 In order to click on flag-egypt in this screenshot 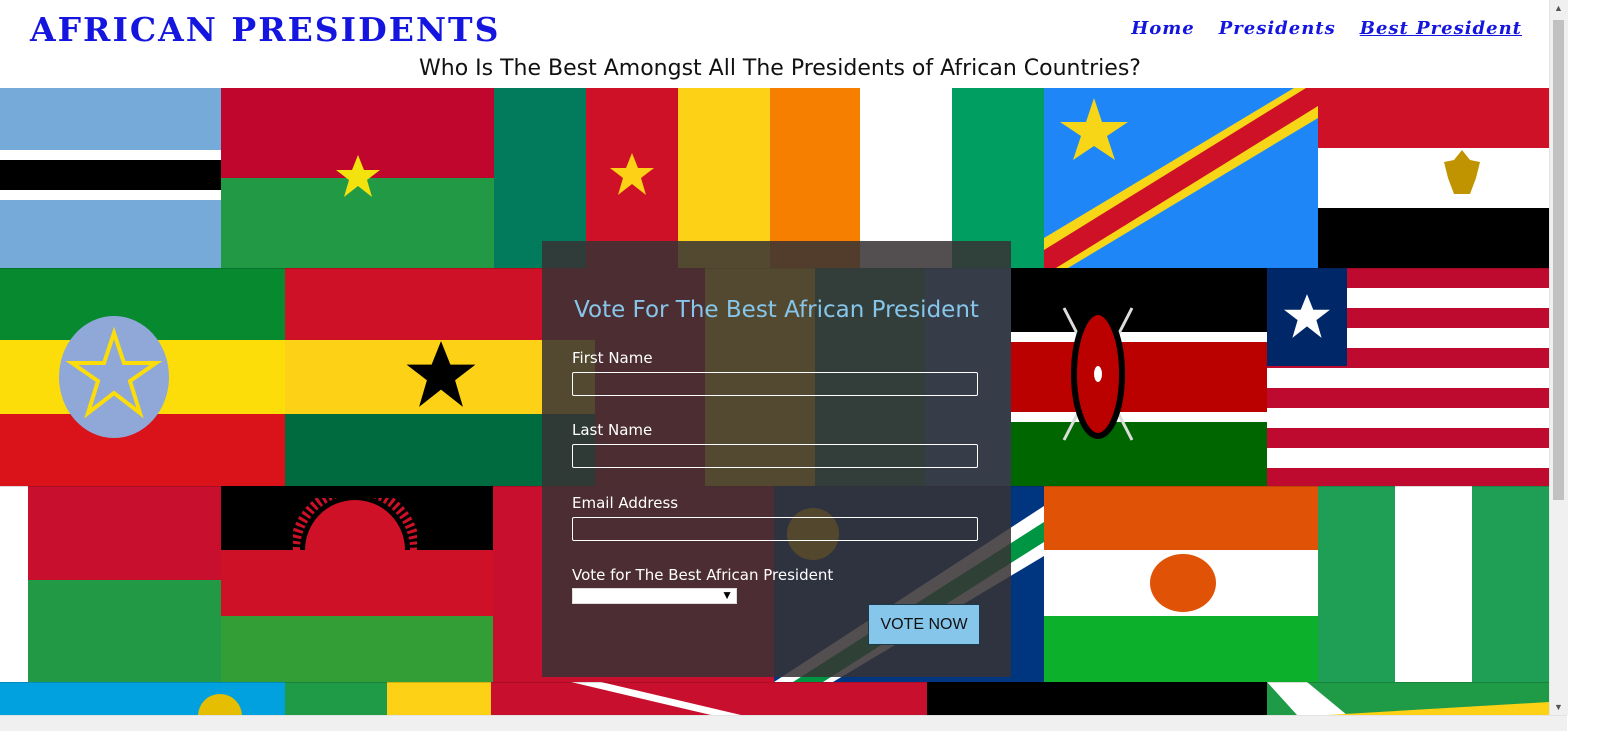, I will do `click(1433, 178)`.